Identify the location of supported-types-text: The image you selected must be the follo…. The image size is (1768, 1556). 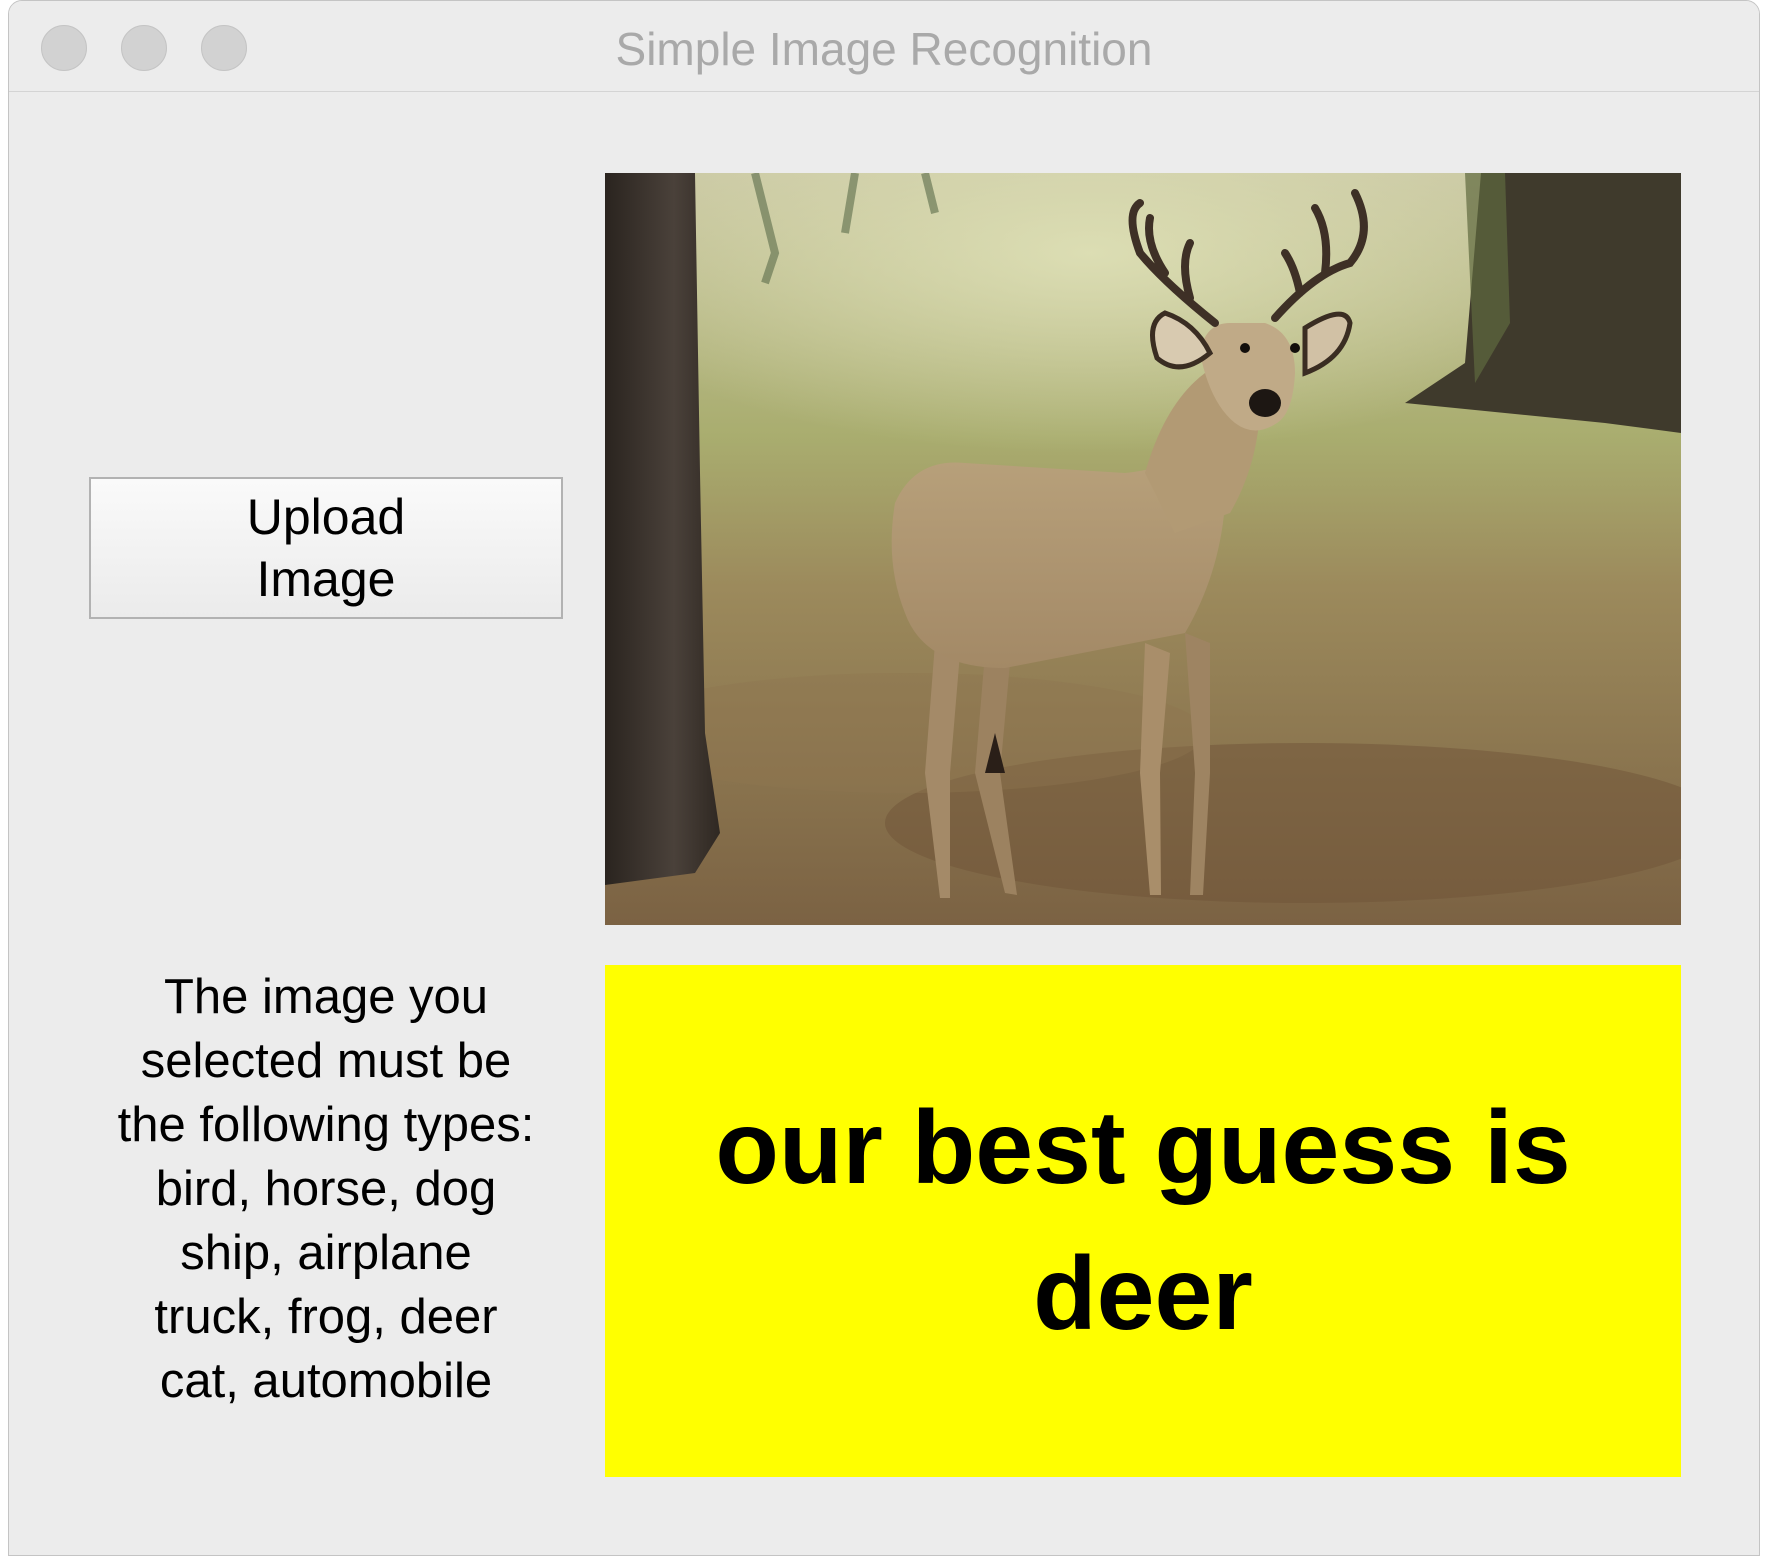
(326, 1189).